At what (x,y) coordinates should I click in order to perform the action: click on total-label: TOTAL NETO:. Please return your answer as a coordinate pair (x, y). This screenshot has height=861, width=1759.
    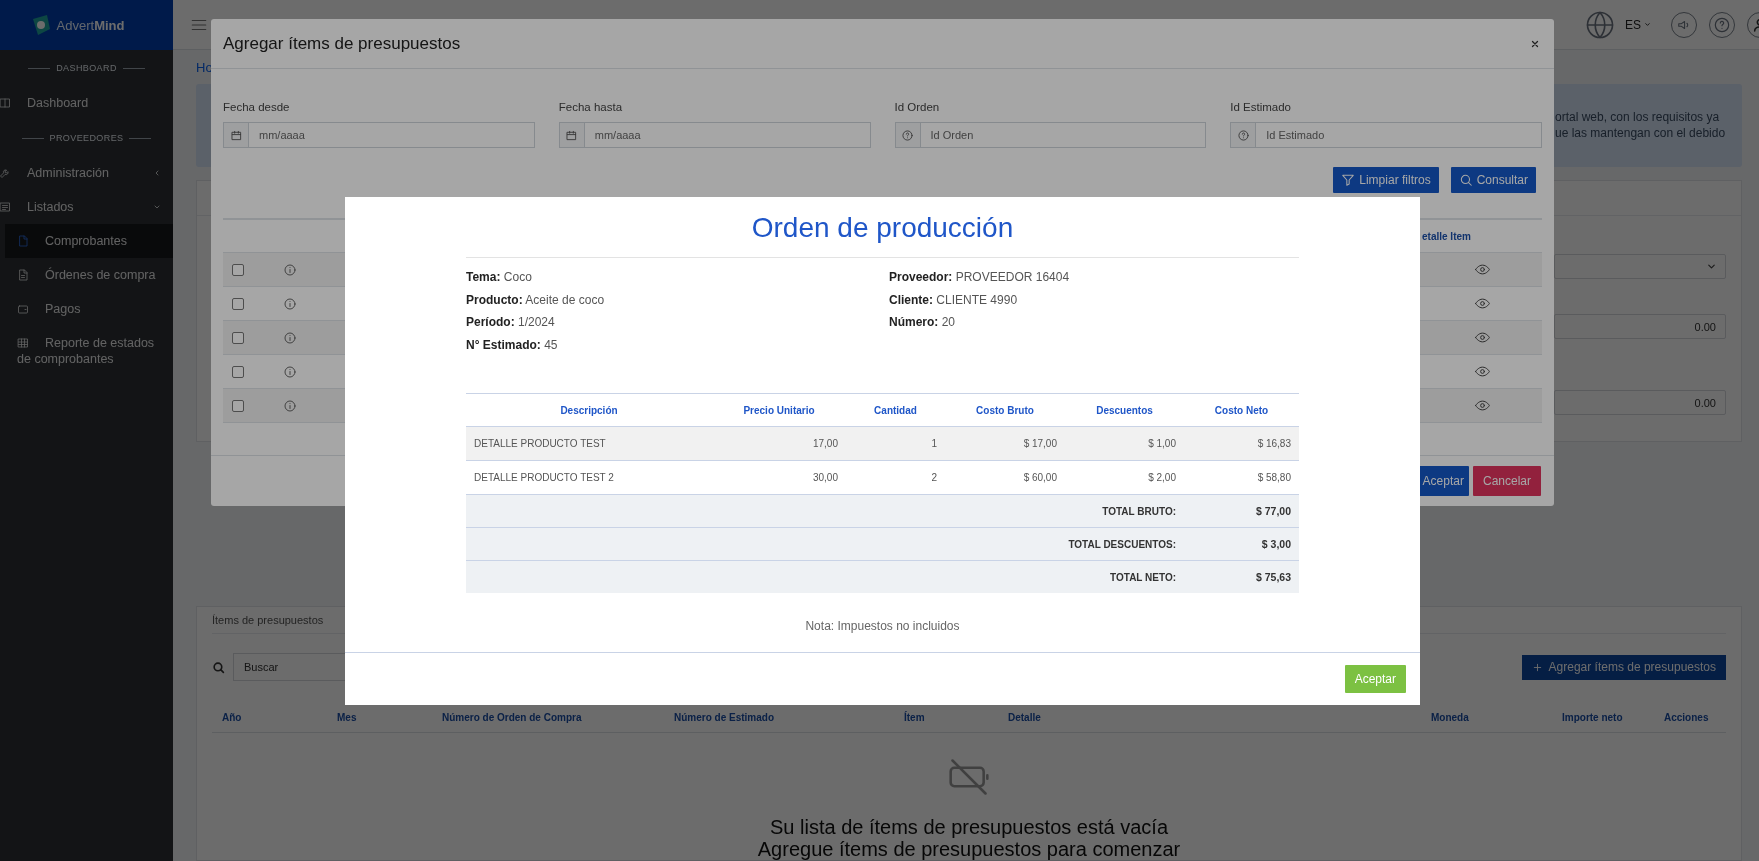
    Looking at the image, I should click on (1143, 577).